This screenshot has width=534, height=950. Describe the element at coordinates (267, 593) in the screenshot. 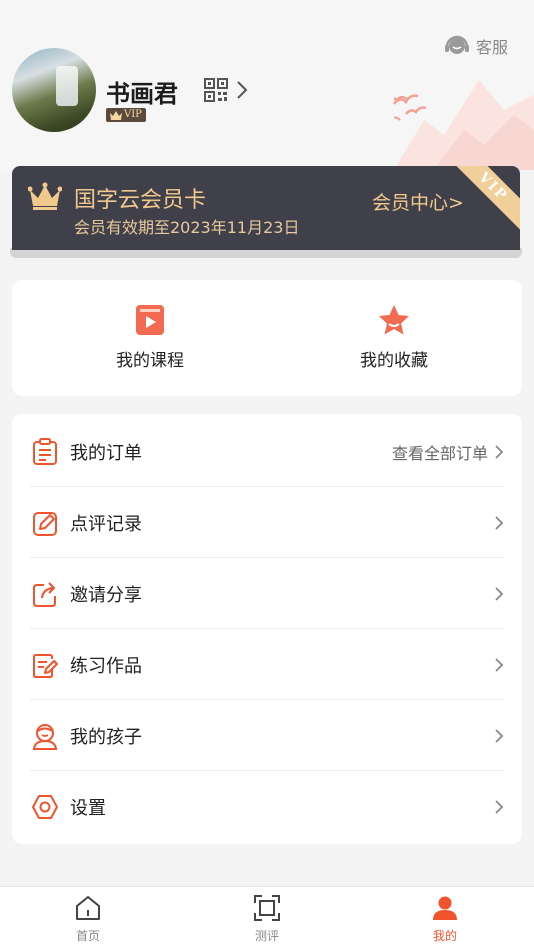

I see `menu-item-invite-share: 邀请分享` at that location.